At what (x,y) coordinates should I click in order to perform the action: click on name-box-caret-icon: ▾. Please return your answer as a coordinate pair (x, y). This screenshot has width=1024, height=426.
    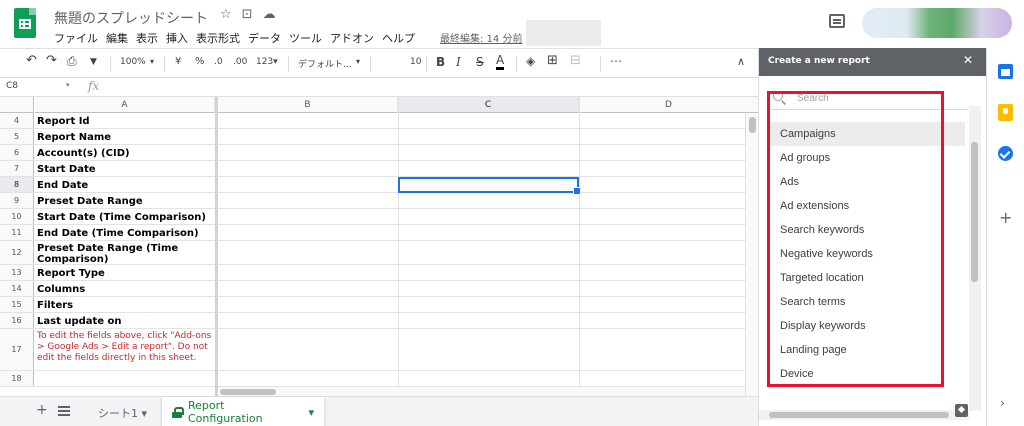
    Looking at the image, I should click on (68, 85).